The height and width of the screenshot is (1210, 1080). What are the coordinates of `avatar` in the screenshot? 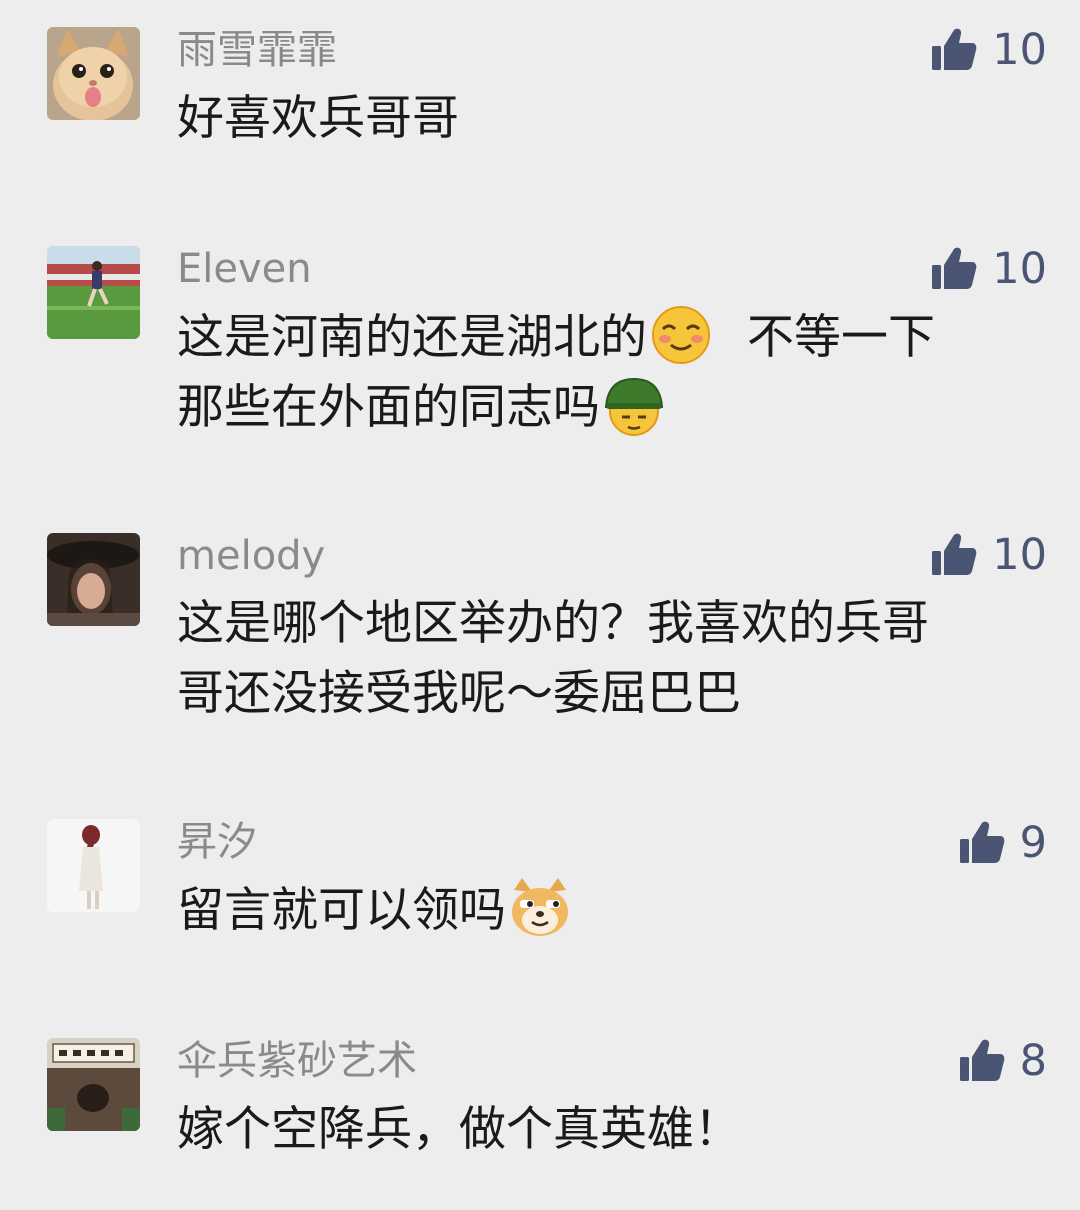 It's located at (93, 1084).